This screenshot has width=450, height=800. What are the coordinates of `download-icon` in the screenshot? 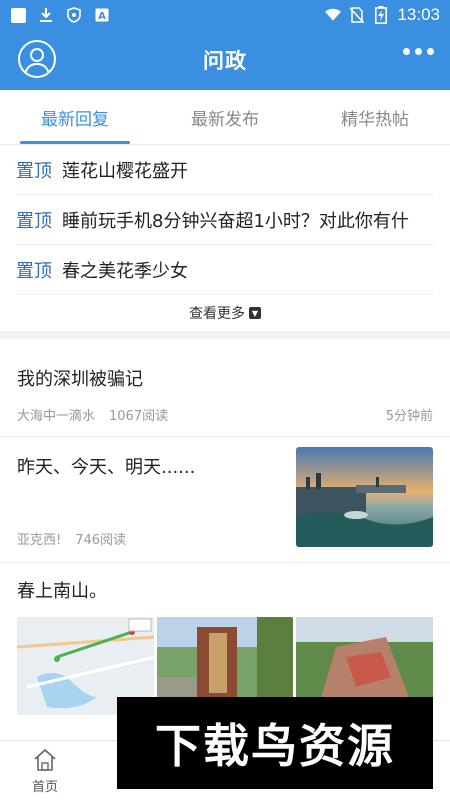 It's located at (46, 15).